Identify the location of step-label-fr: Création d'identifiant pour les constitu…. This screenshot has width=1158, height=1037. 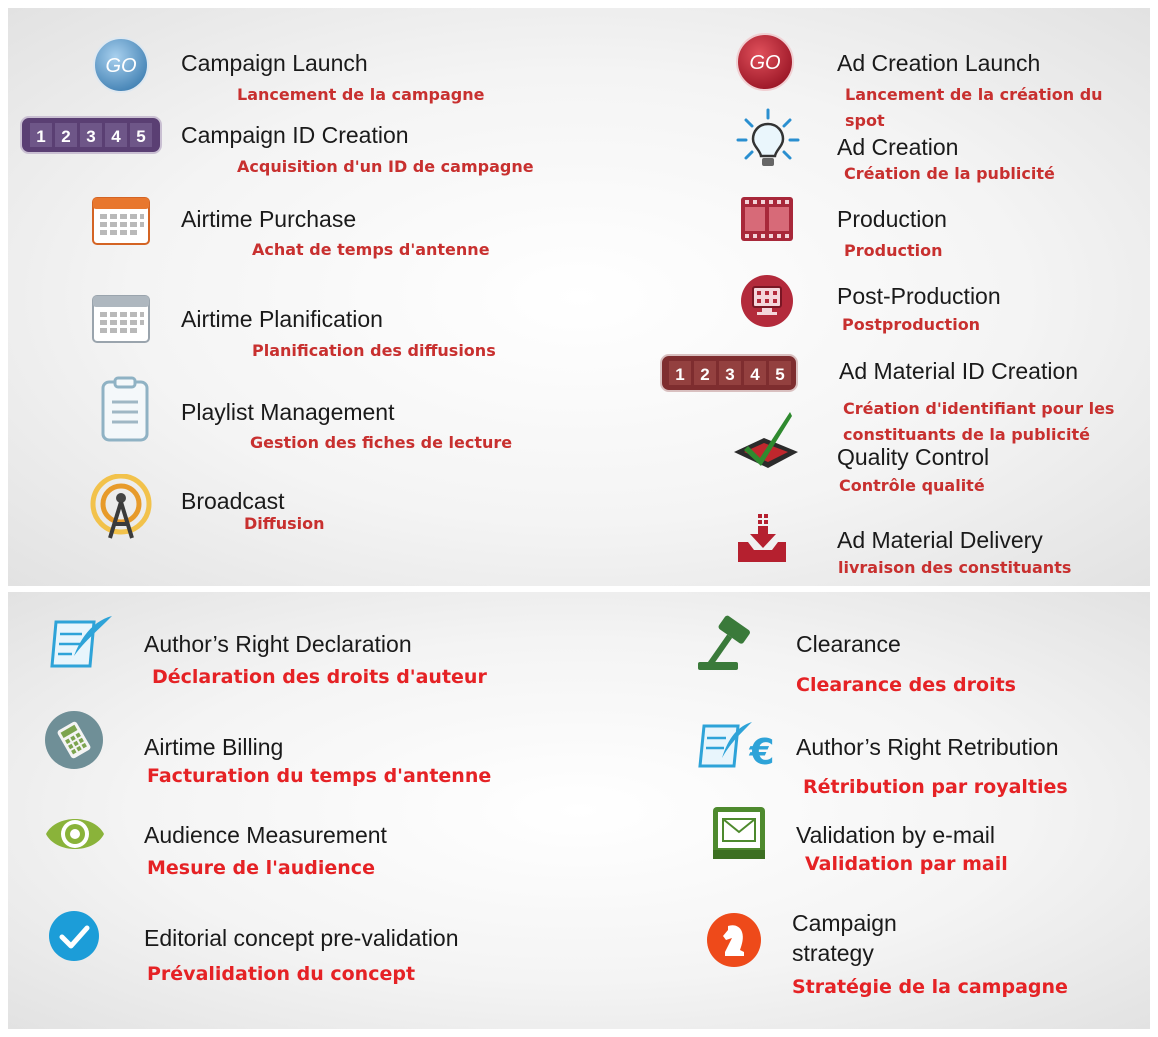
(979, 421).